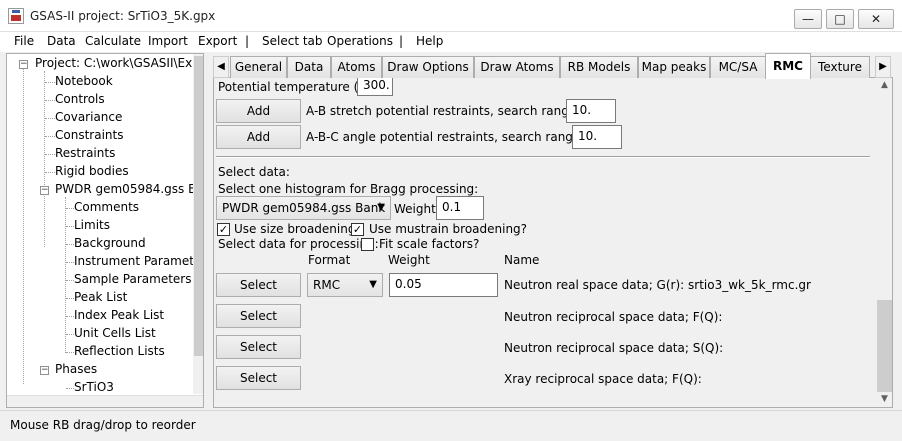 The width and height of the screenshot is (902, 441). I want to click on tree-item-restraints: Restraints, so click(85, 153).